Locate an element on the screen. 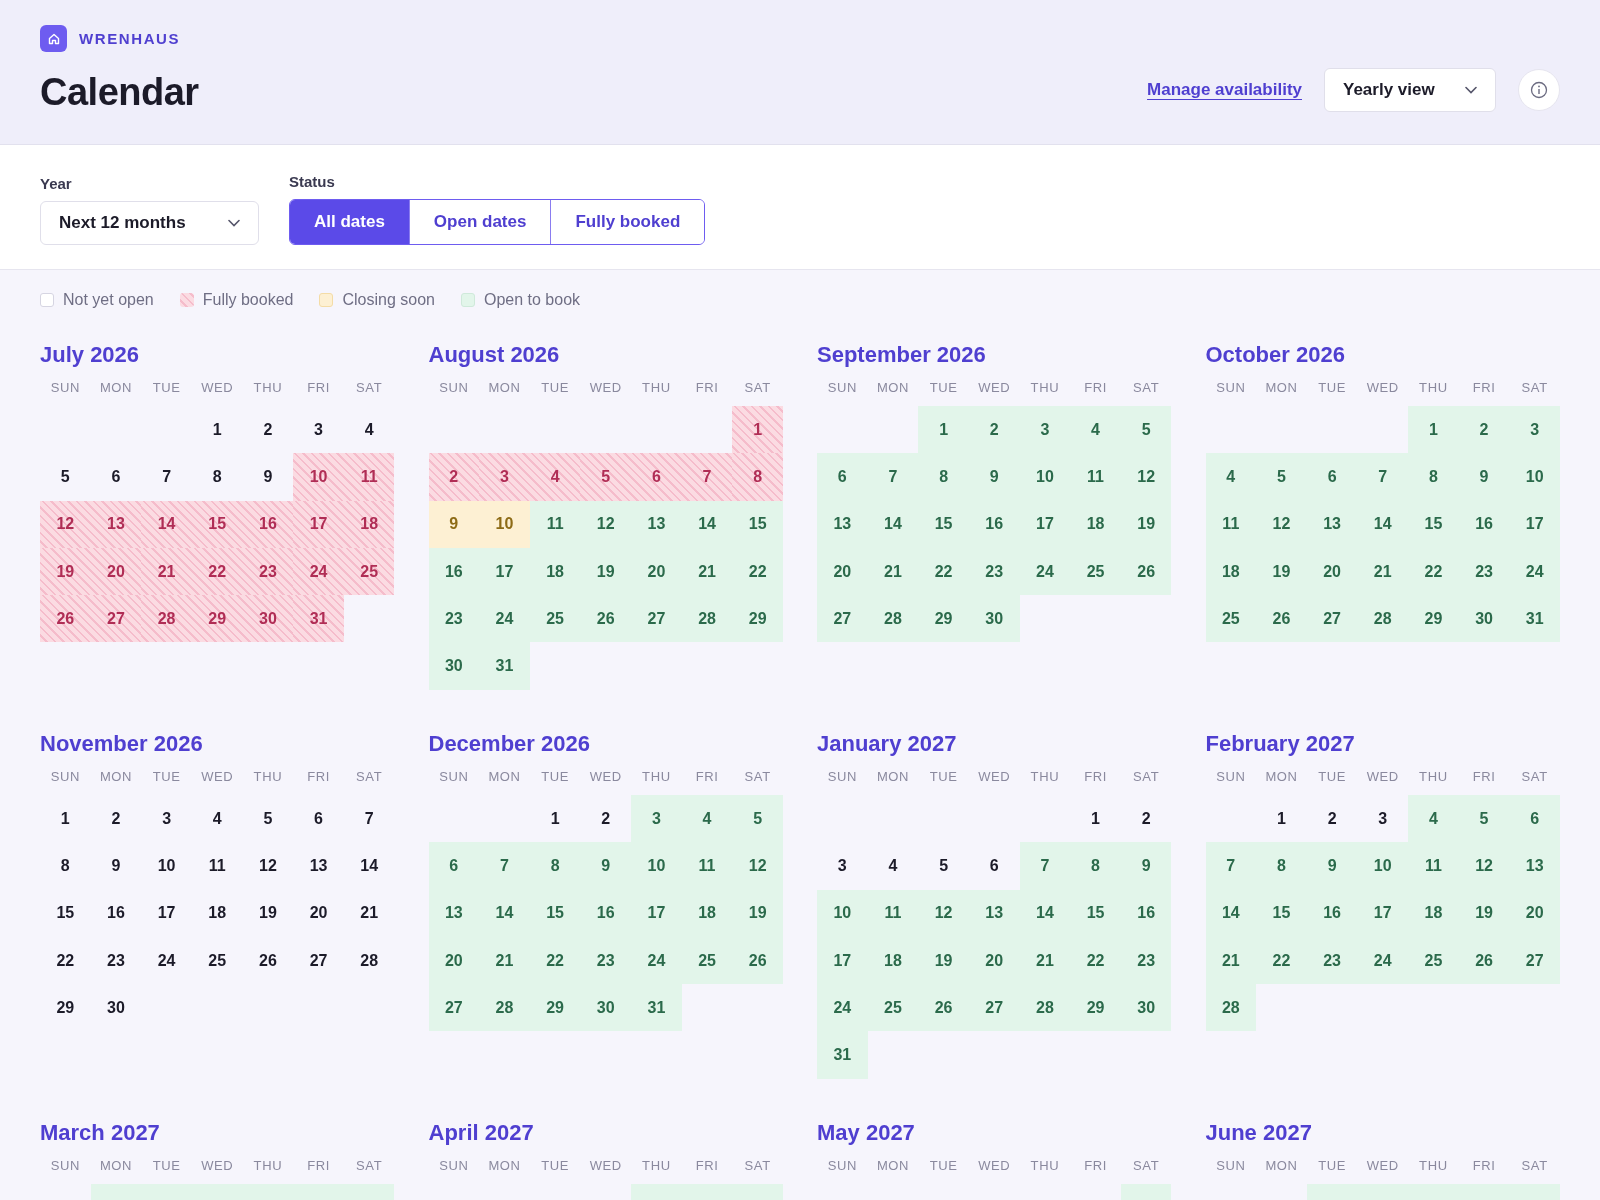  status-tab: All dates is located at coordinates (349, 222).